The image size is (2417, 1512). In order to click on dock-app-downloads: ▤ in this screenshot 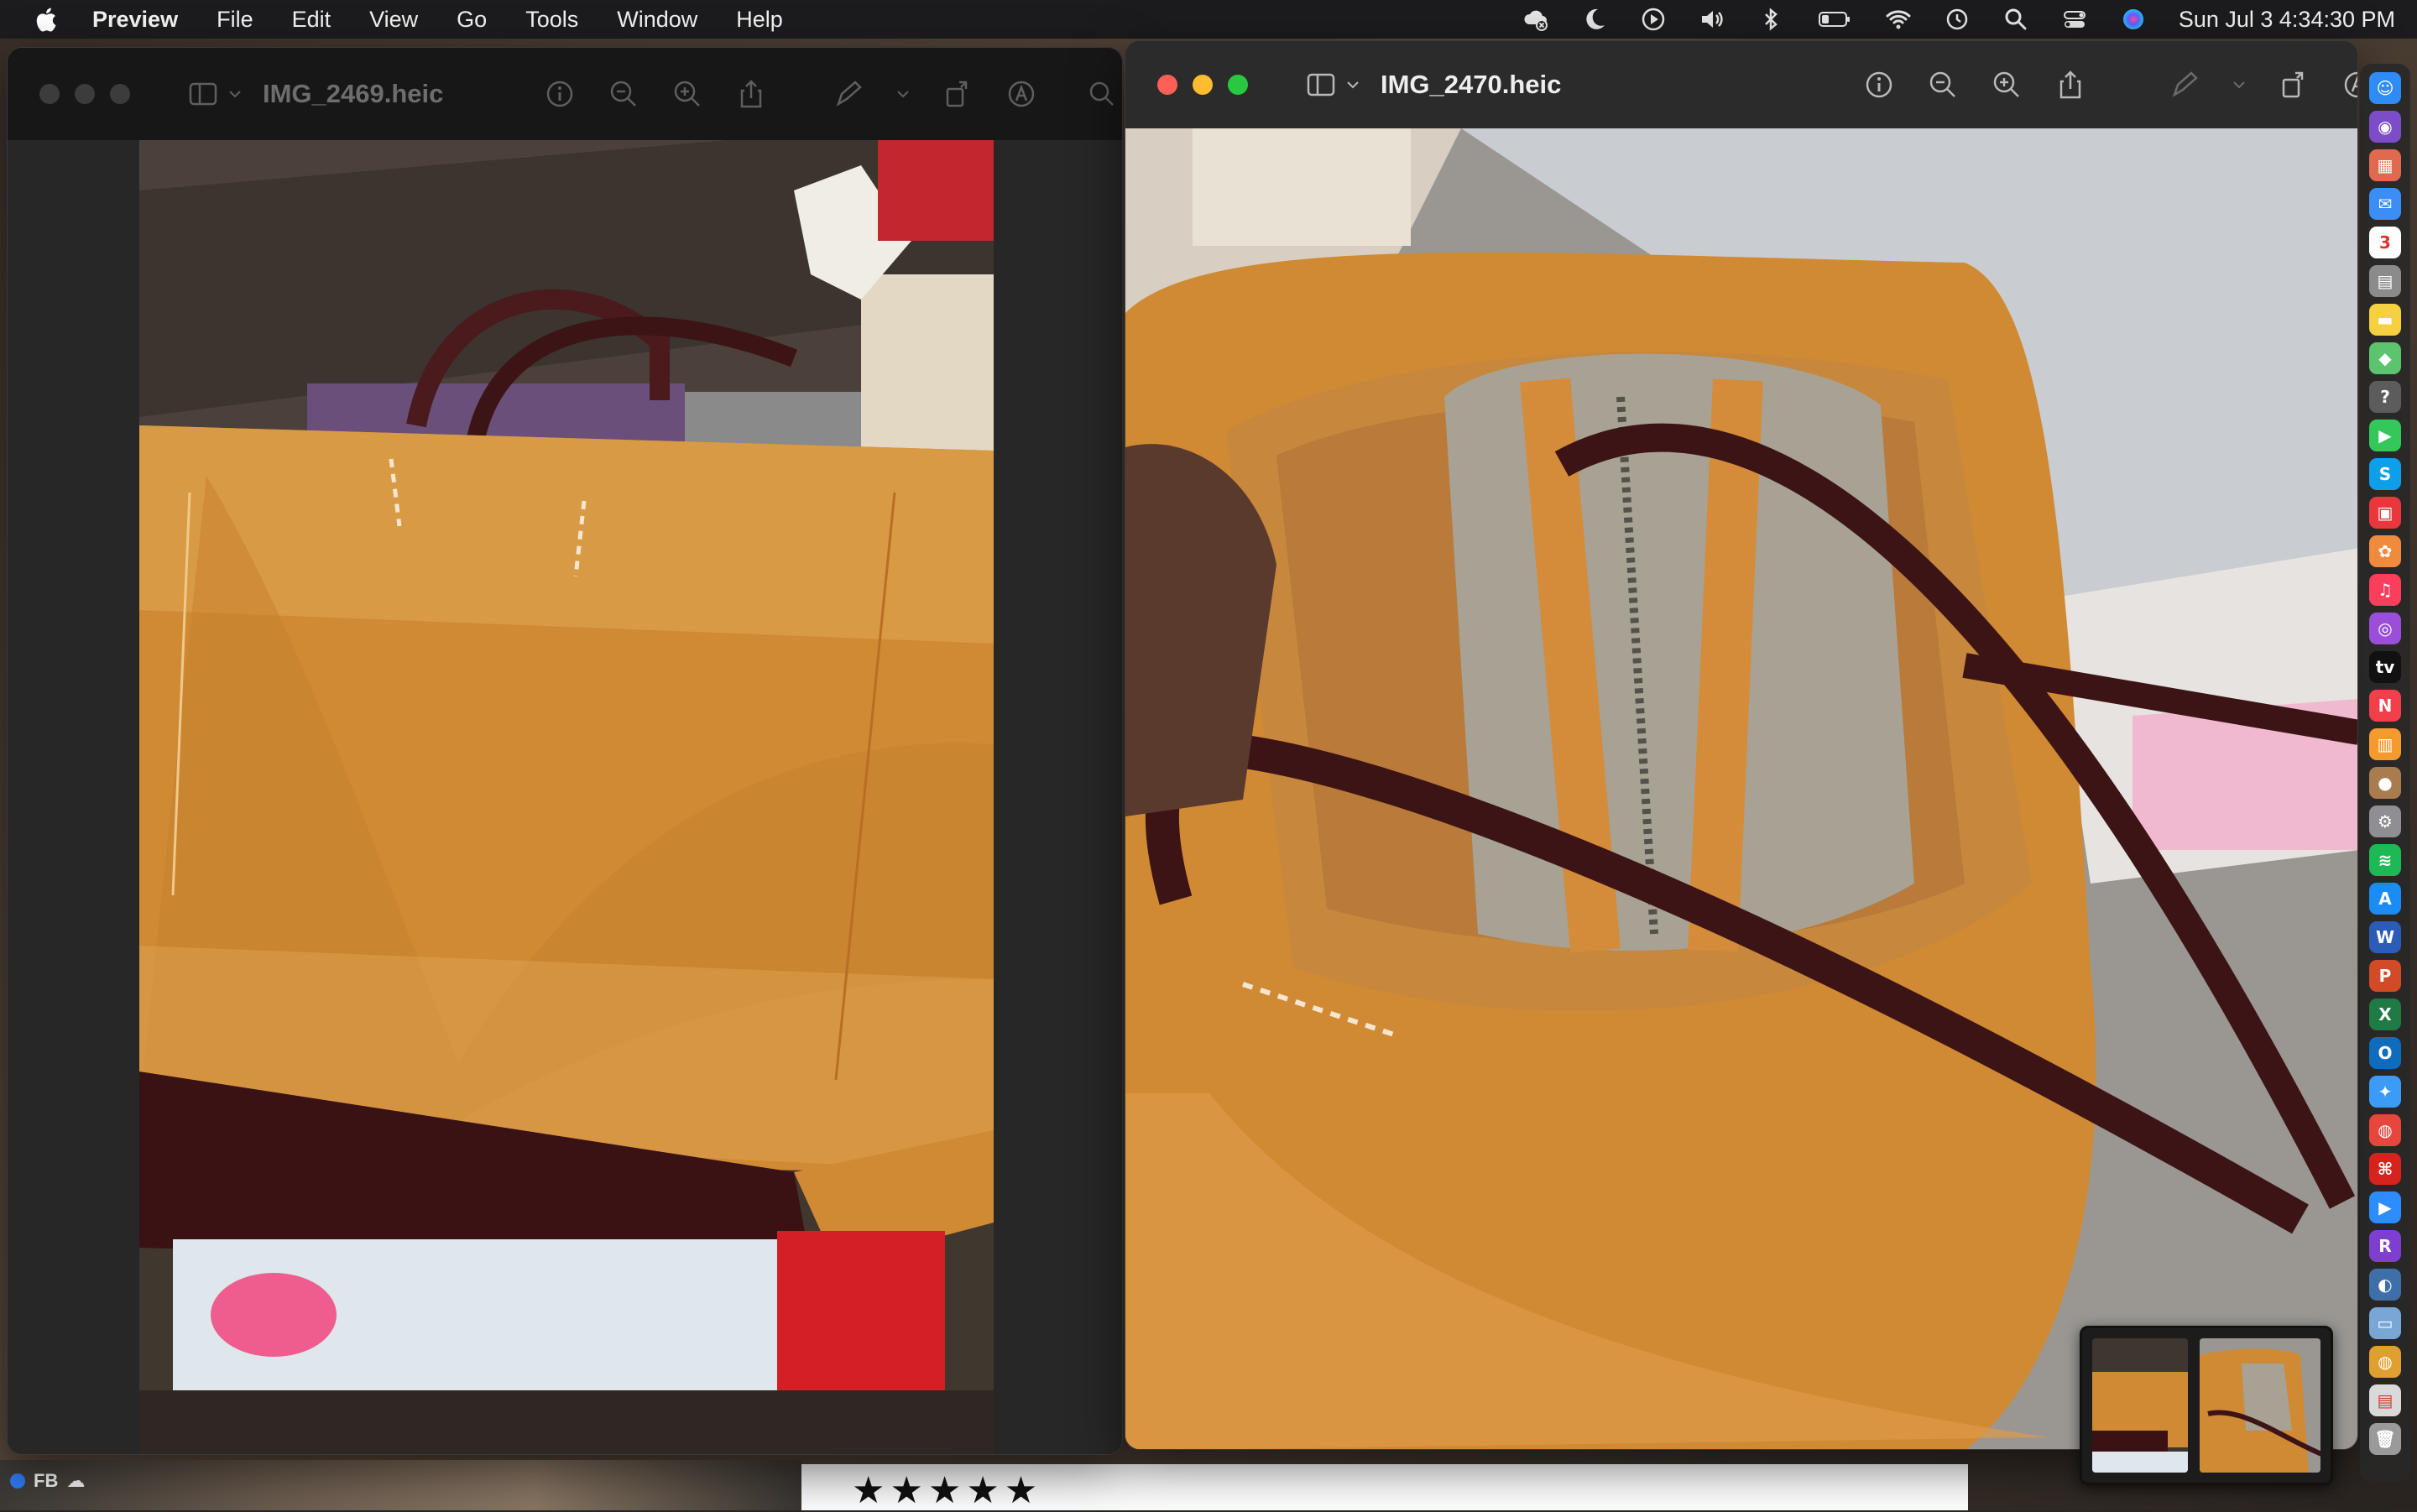, I will do `click(2385, 1400)`.